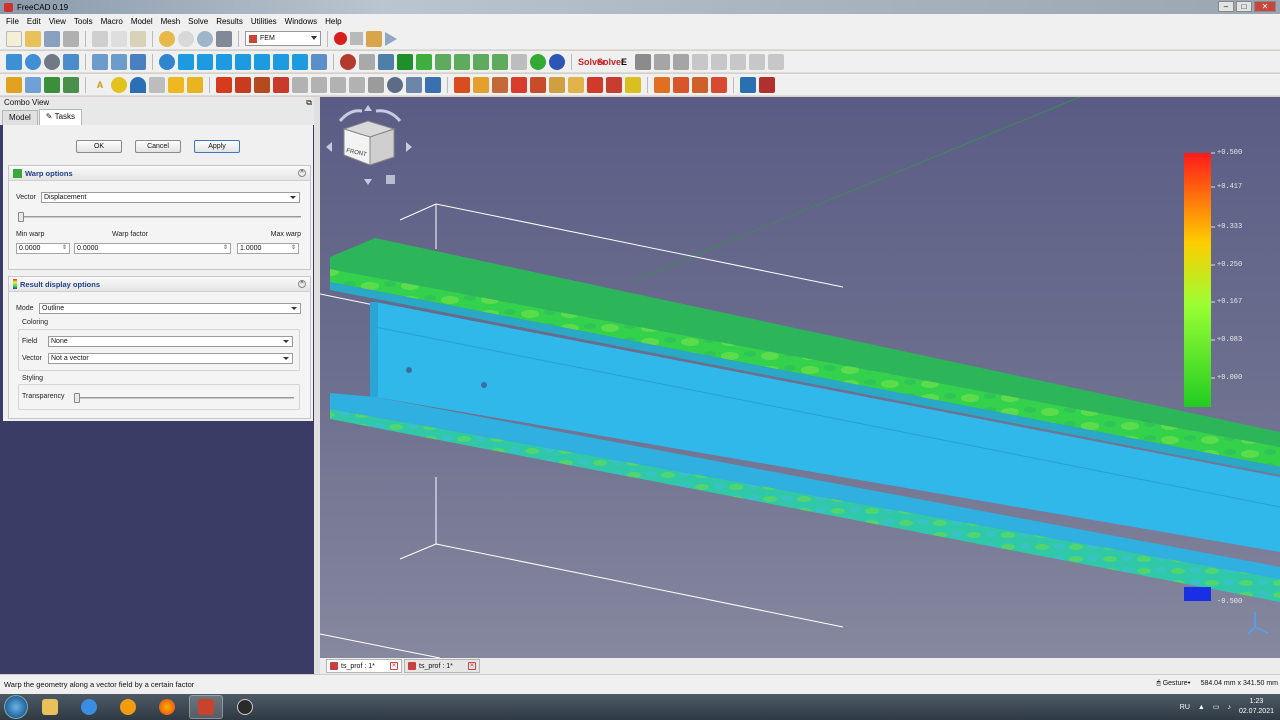 The image size is (1280, 720). I want to click on fem-analysis-icon, so click(348, 61).